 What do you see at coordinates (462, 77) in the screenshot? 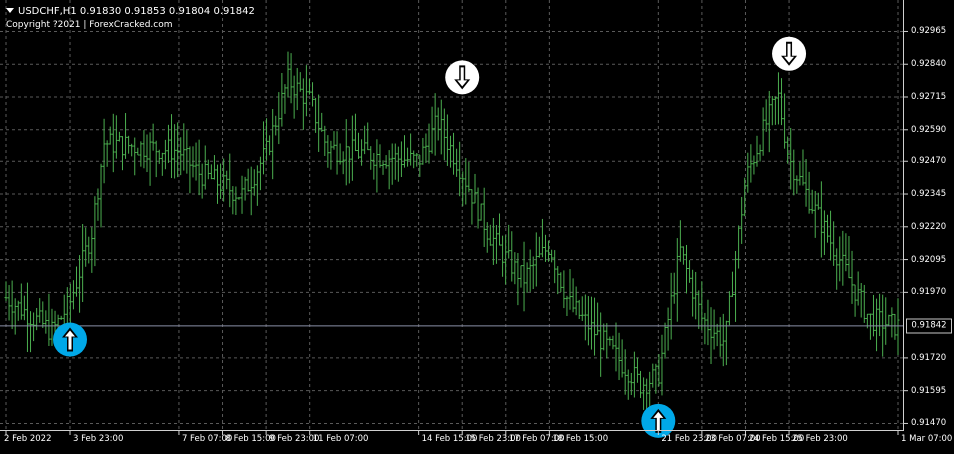
I see `sell-arrow-icon` at bounding box center [462, 77].